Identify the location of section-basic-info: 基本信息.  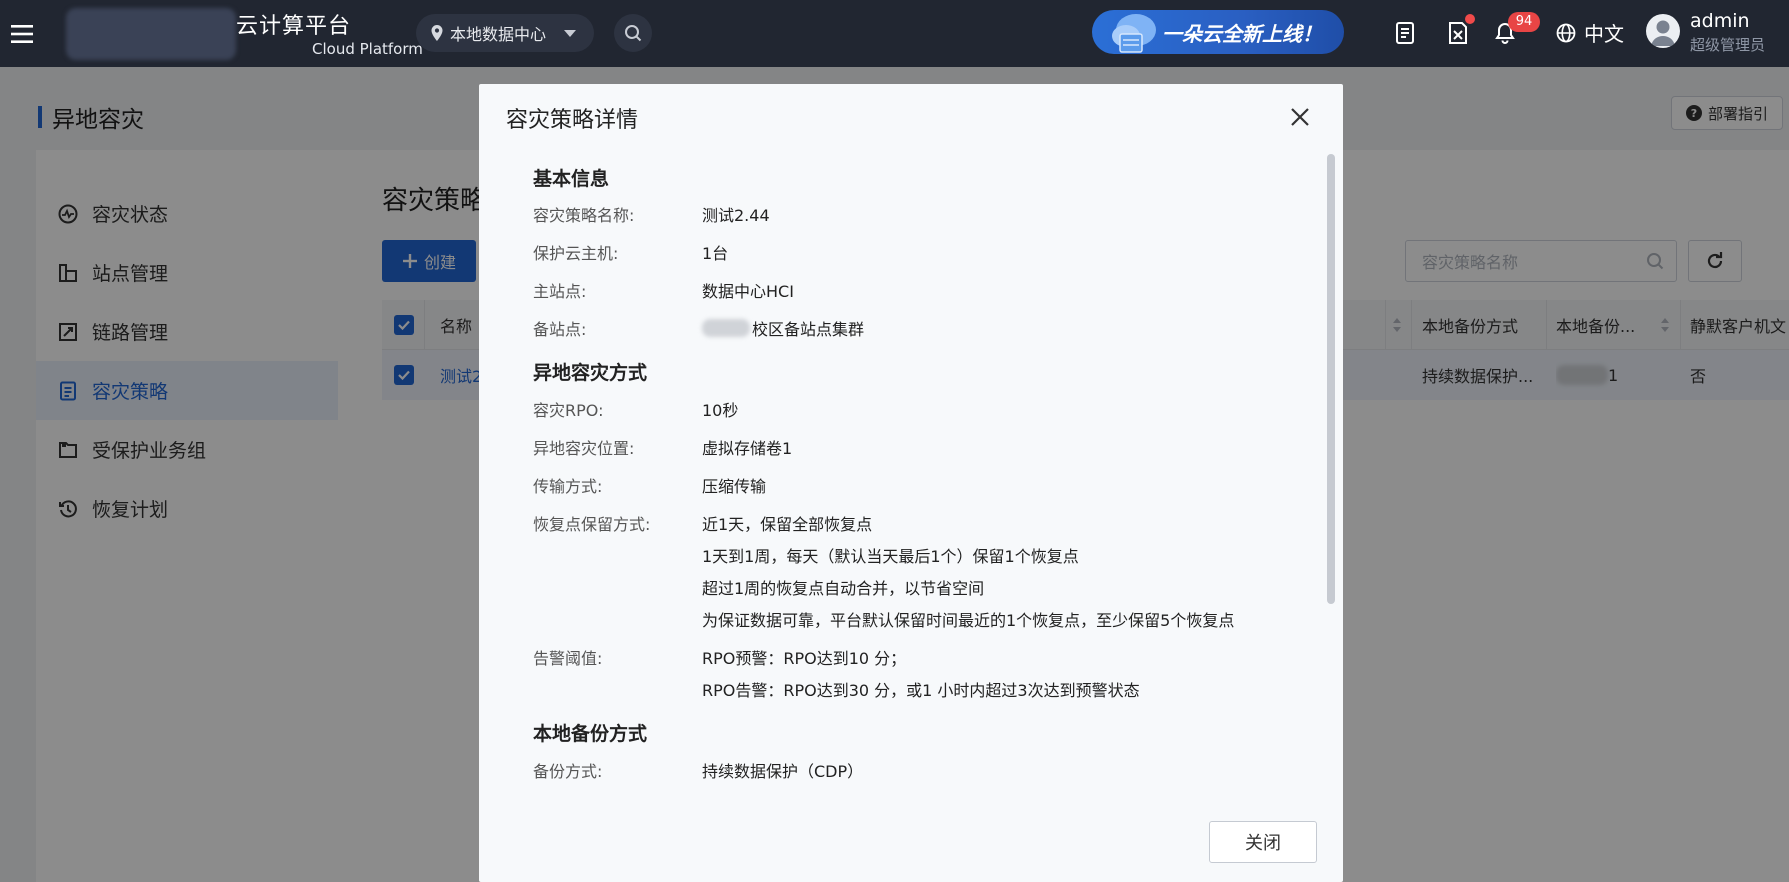
(571, 179).